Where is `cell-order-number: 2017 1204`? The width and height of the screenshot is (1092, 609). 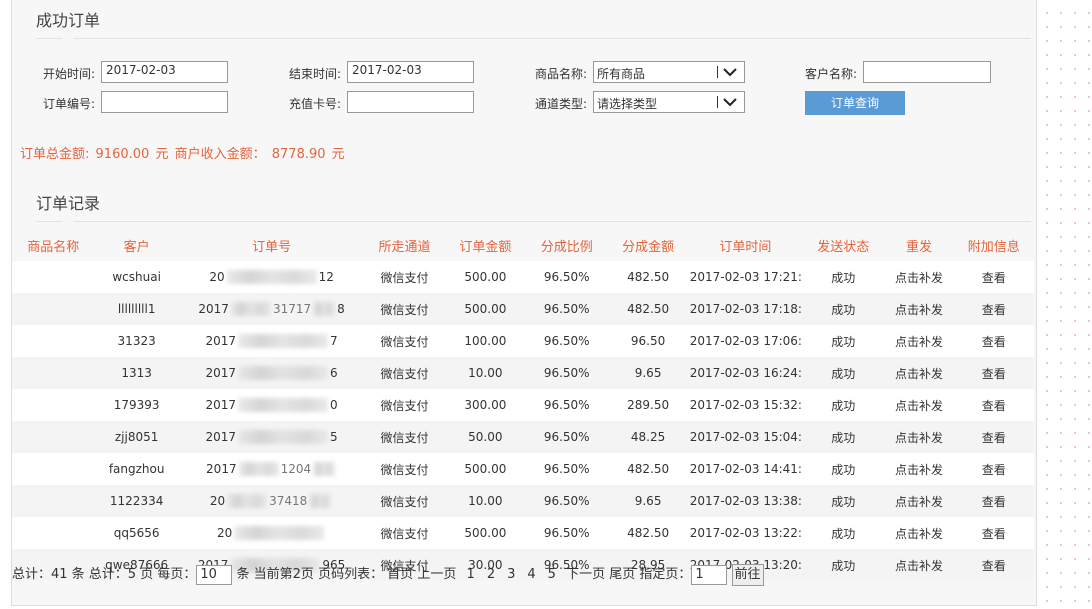 cell-order-number: 2017 1204 is located at coordinates (271, 469).